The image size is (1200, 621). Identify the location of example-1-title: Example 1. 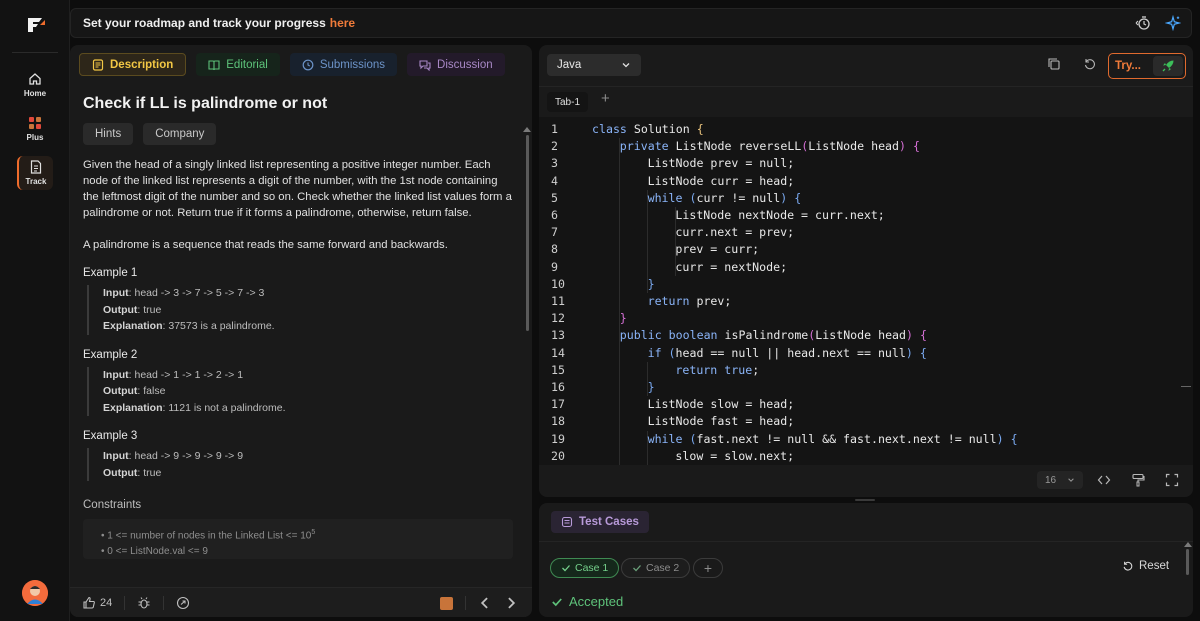
(110, 273).